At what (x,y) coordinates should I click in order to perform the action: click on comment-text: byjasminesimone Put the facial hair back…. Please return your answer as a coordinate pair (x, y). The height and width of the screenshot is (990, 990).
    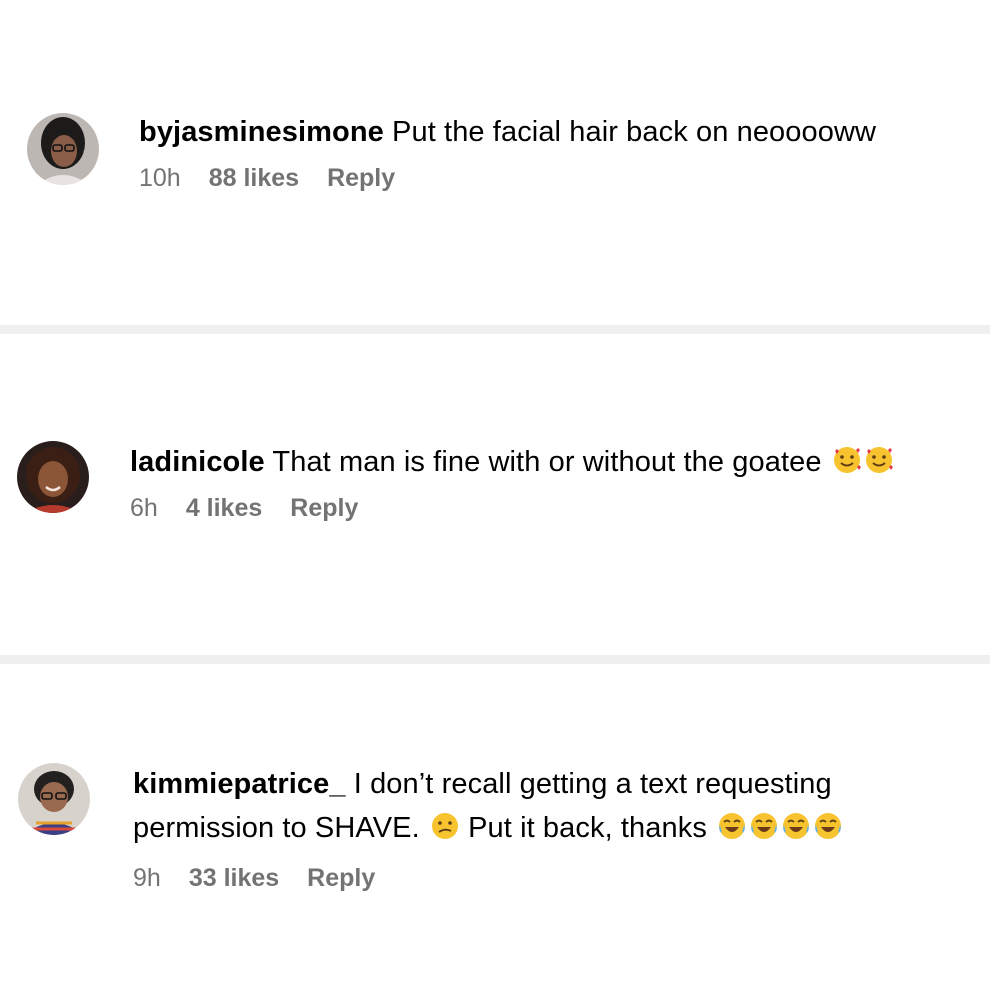
    Looking at the image, I should click on (507, 132).